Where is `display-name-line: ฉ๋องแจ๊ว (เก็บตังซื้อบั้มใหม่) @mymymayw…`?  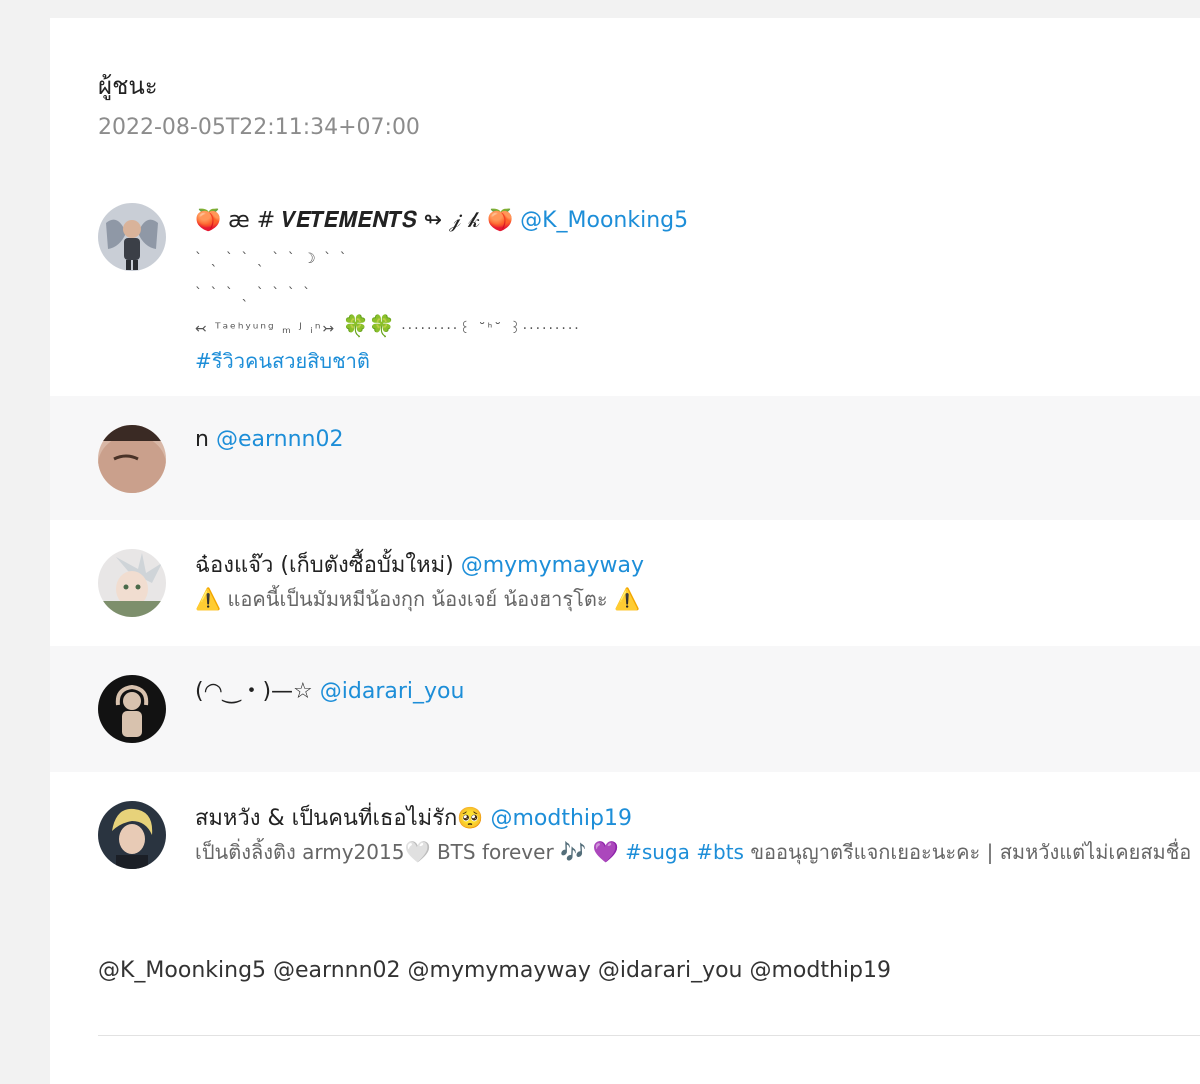 display-name-line: ฉ๋องแจ๊ว (เก็บตังซื้อบั้มใหม่) @mymymayw… is located at coordinates (693, 566).